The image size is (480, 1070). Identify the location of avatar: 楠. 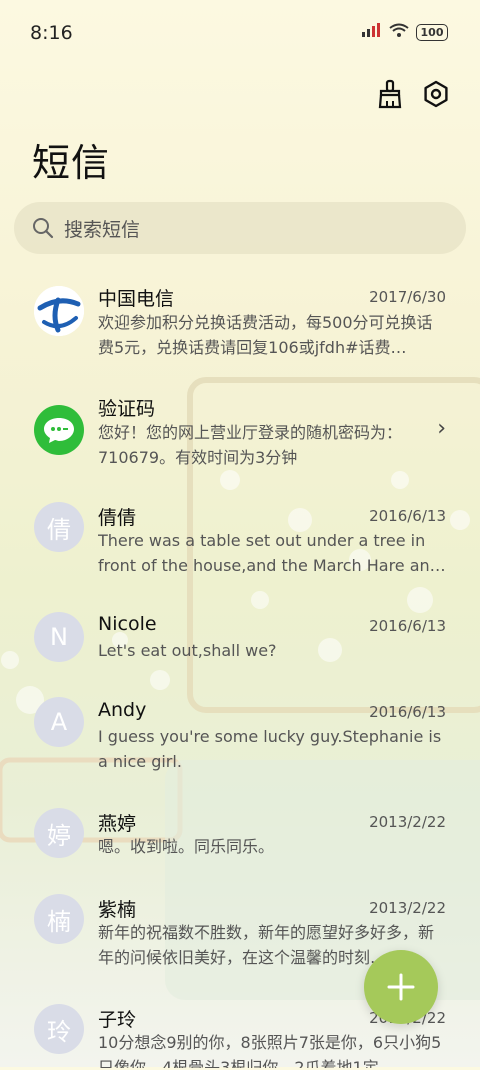
(59, 919).